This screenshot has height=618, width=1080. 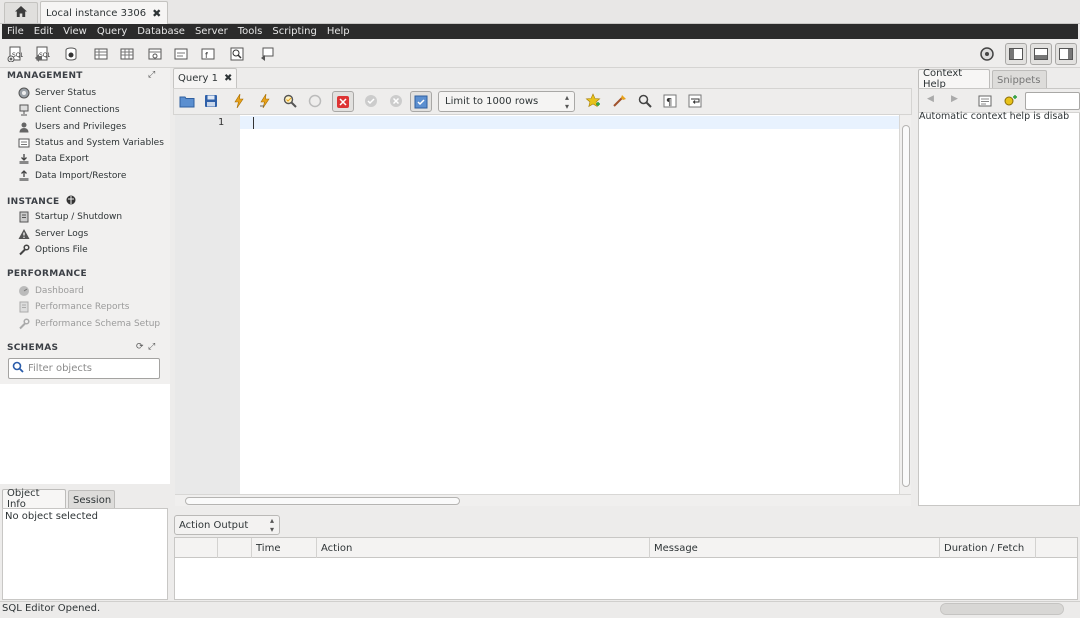 I want to click on reconnect-icon, so click(x=267, y=54).